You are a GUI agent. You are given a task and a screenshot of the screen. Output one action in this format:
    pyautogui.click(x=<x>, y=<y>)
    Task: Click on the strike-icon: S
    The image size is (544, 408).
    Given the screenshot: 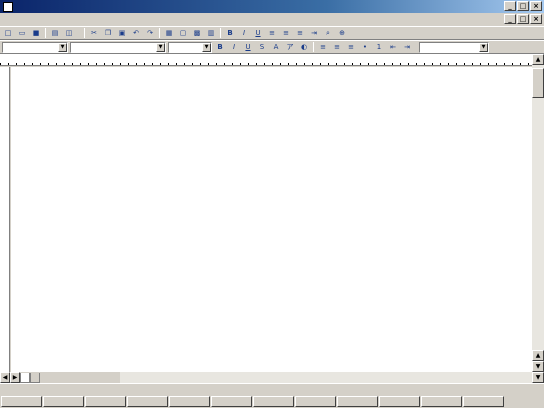 What is the action you would take?
    pyautogui.click(x=262, y=47)
    